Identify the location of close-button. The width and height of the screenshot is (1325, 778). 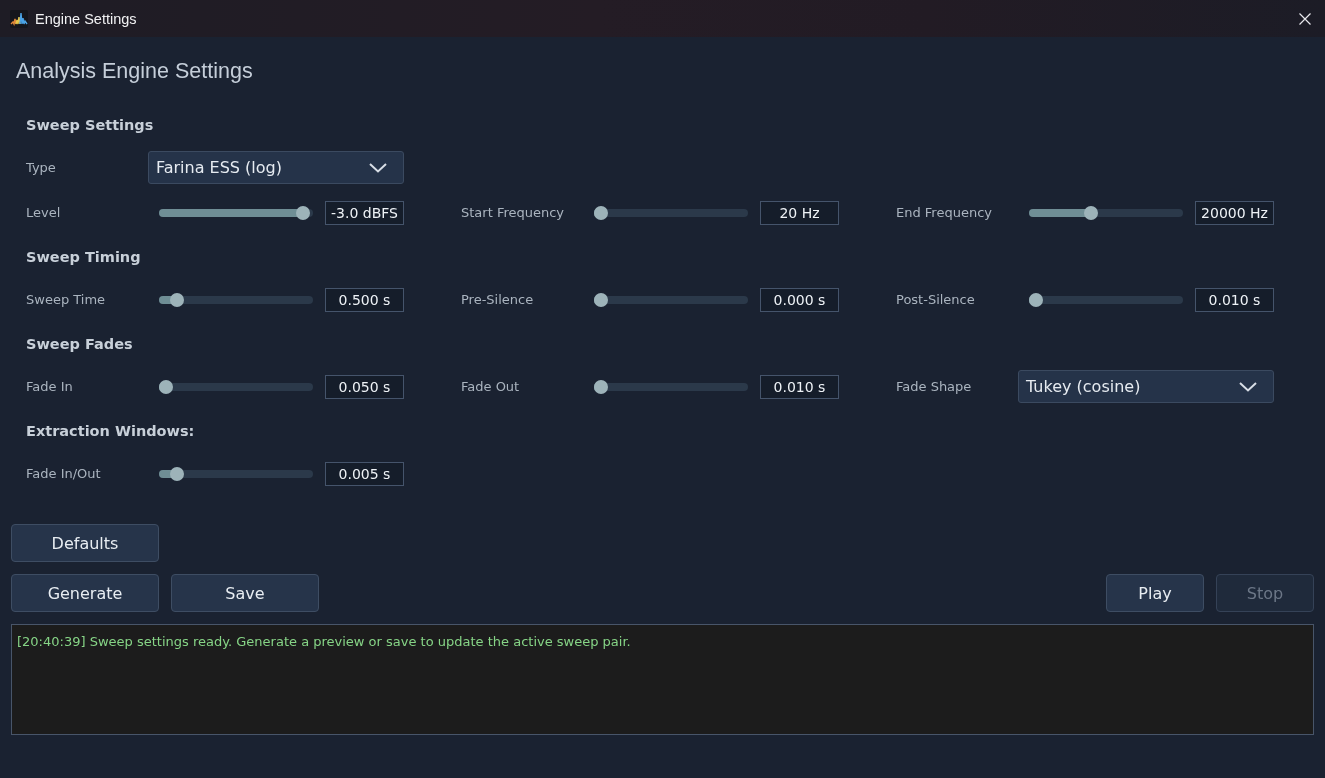
(1305, 18).